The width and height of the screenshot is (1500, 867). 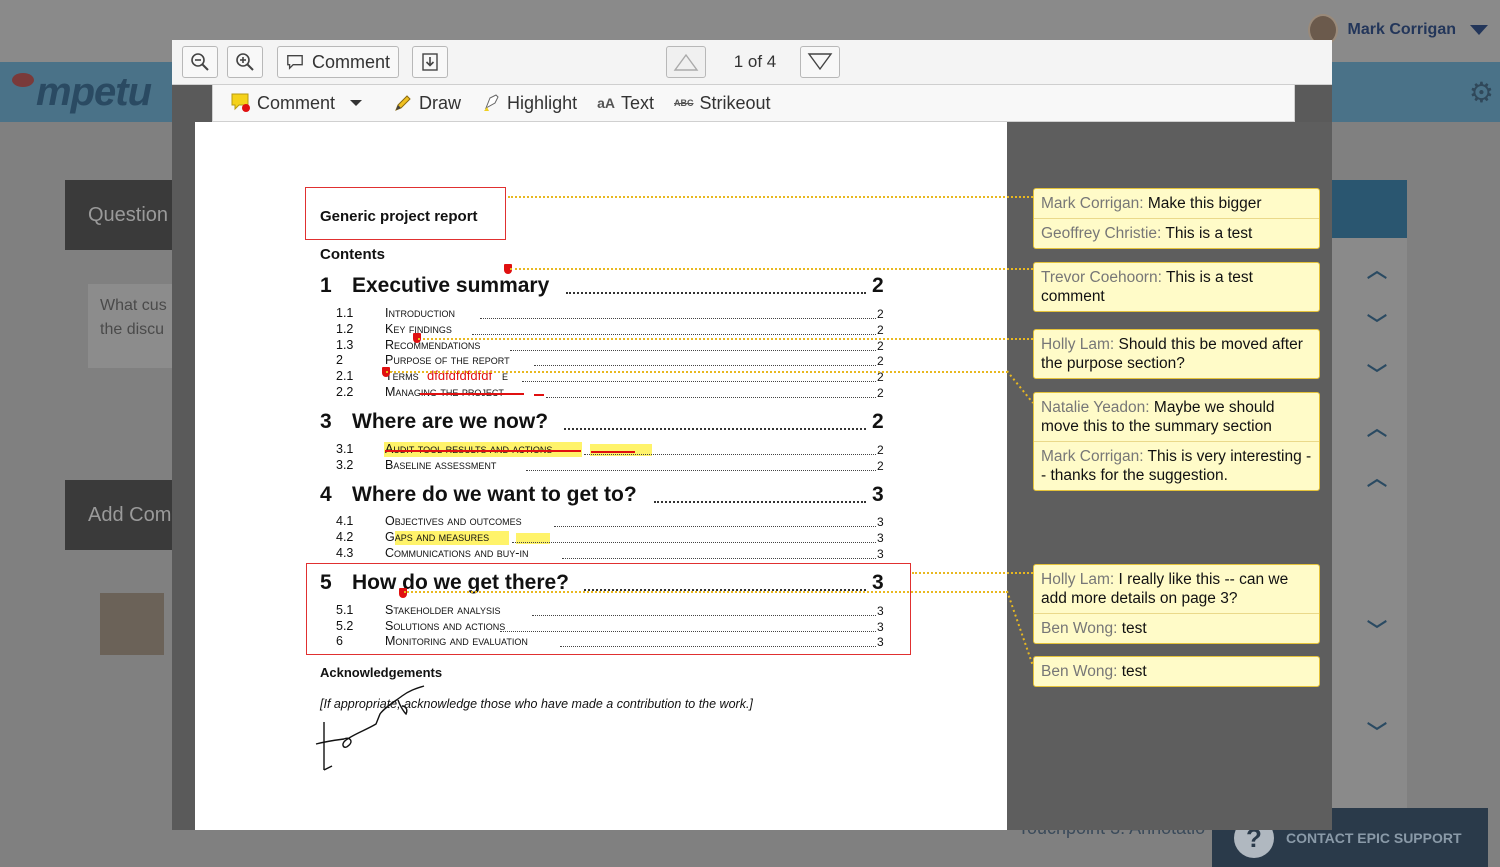 What do you see at coordinates (722, 103) in the screenshot?
I see `strikeout-tool: ABC Strikeout` at bounding box center [722, 103].